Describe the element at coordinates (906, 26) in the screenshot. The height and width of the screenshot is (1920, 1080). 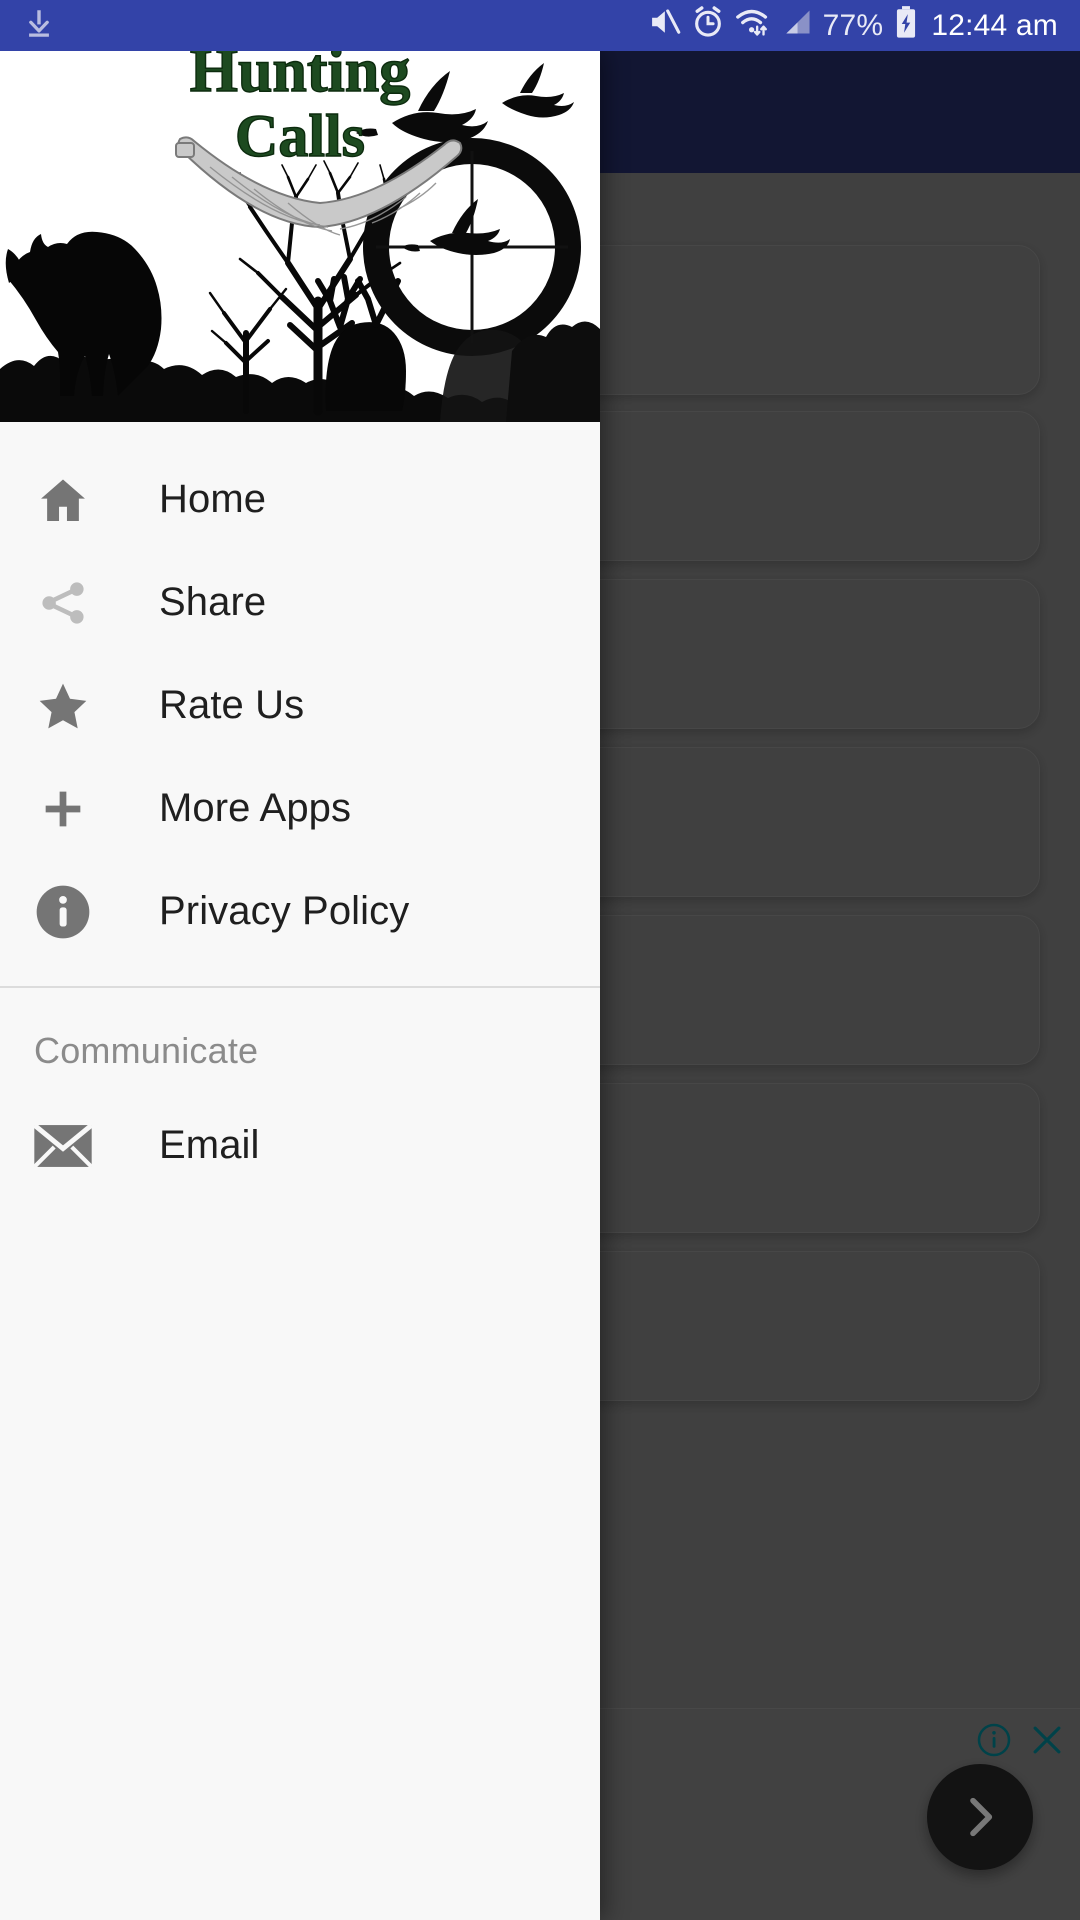
I see `battery-charging-icon` at that location.